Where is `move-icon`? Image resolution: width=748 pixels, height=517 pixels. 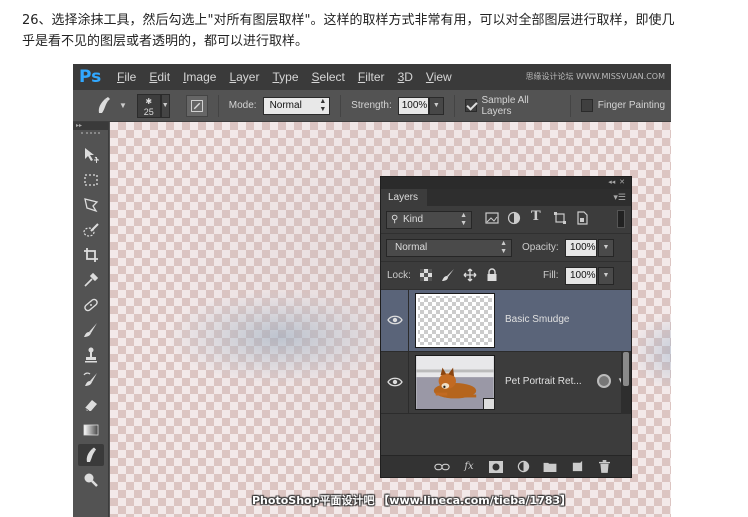 move-icon is located at coordinates (92, 155).